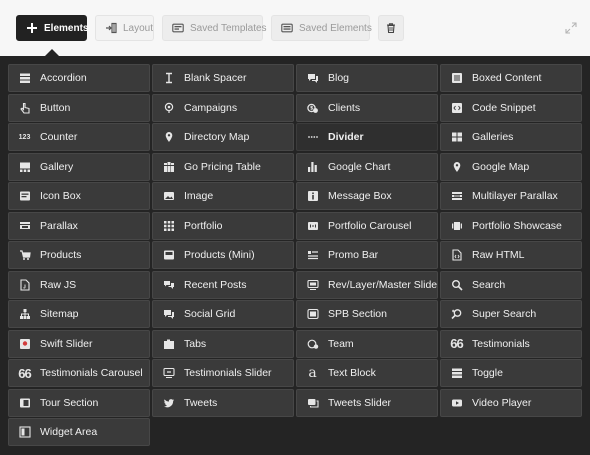  I want to click on parallax-icon, so click(24, 225).